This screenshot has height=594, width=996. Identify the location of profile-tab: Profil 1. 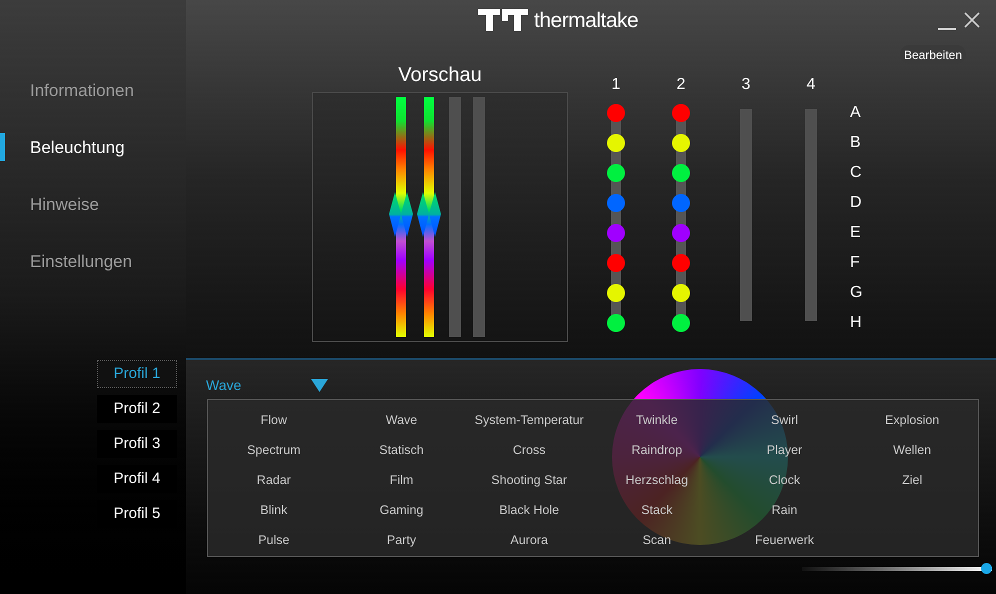
(137, 374).